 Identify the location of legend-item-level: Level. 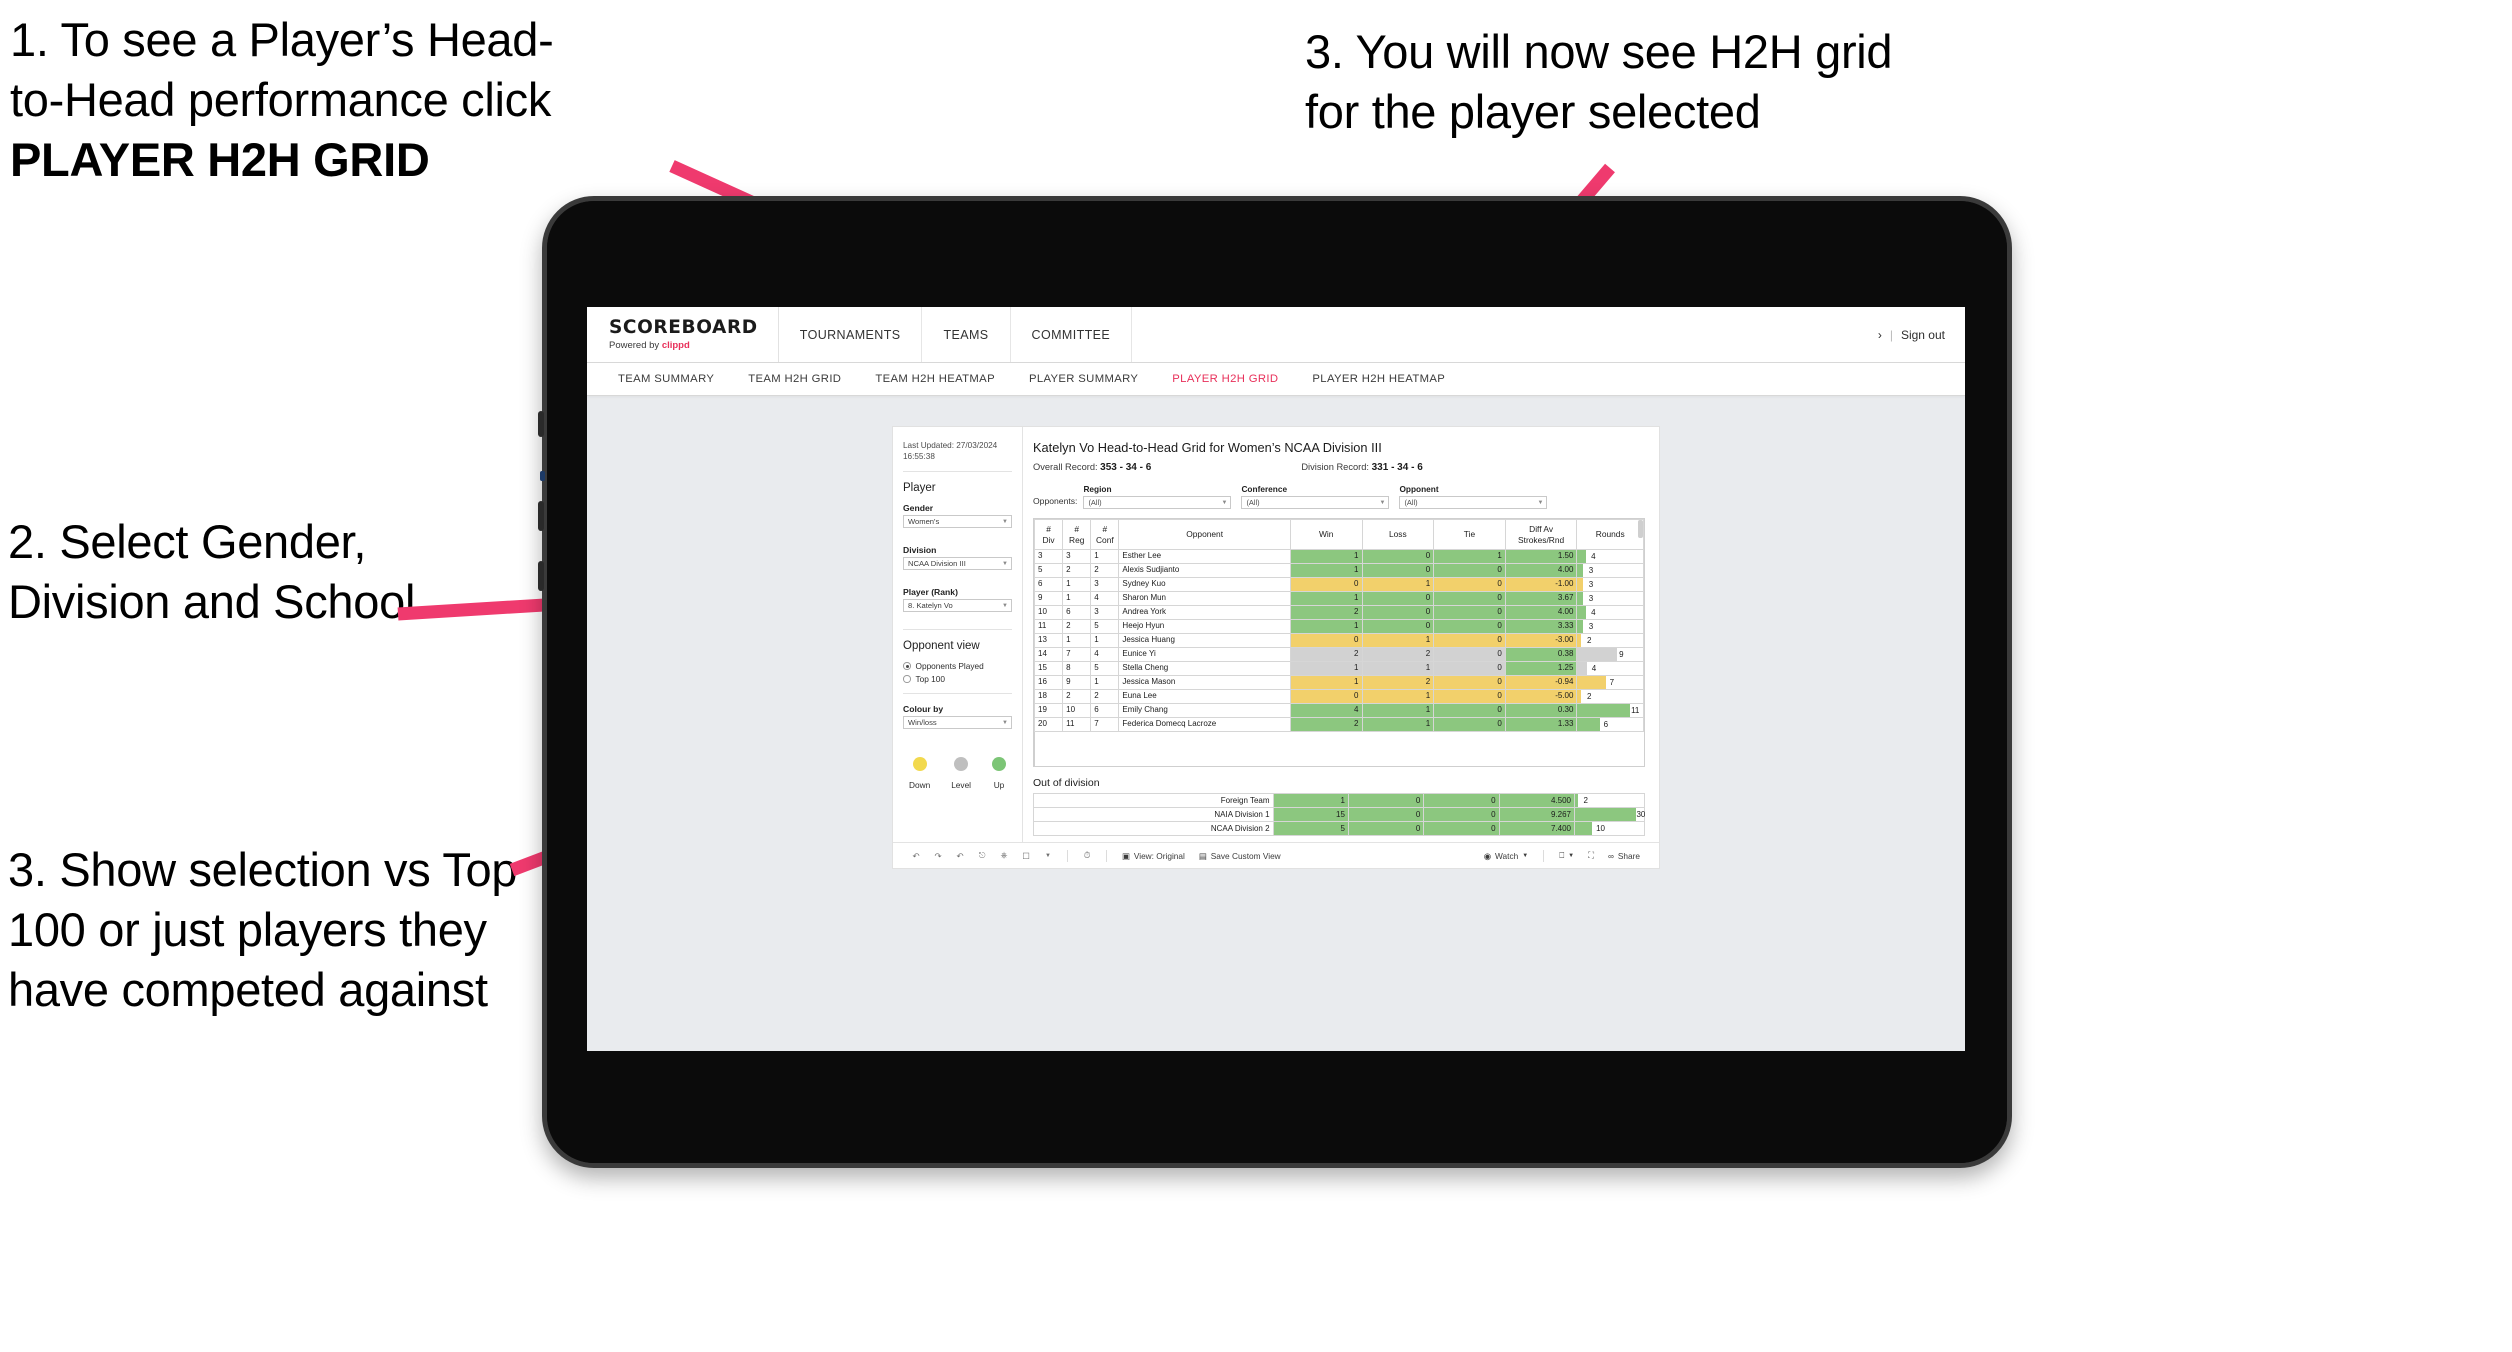
(961, 773).